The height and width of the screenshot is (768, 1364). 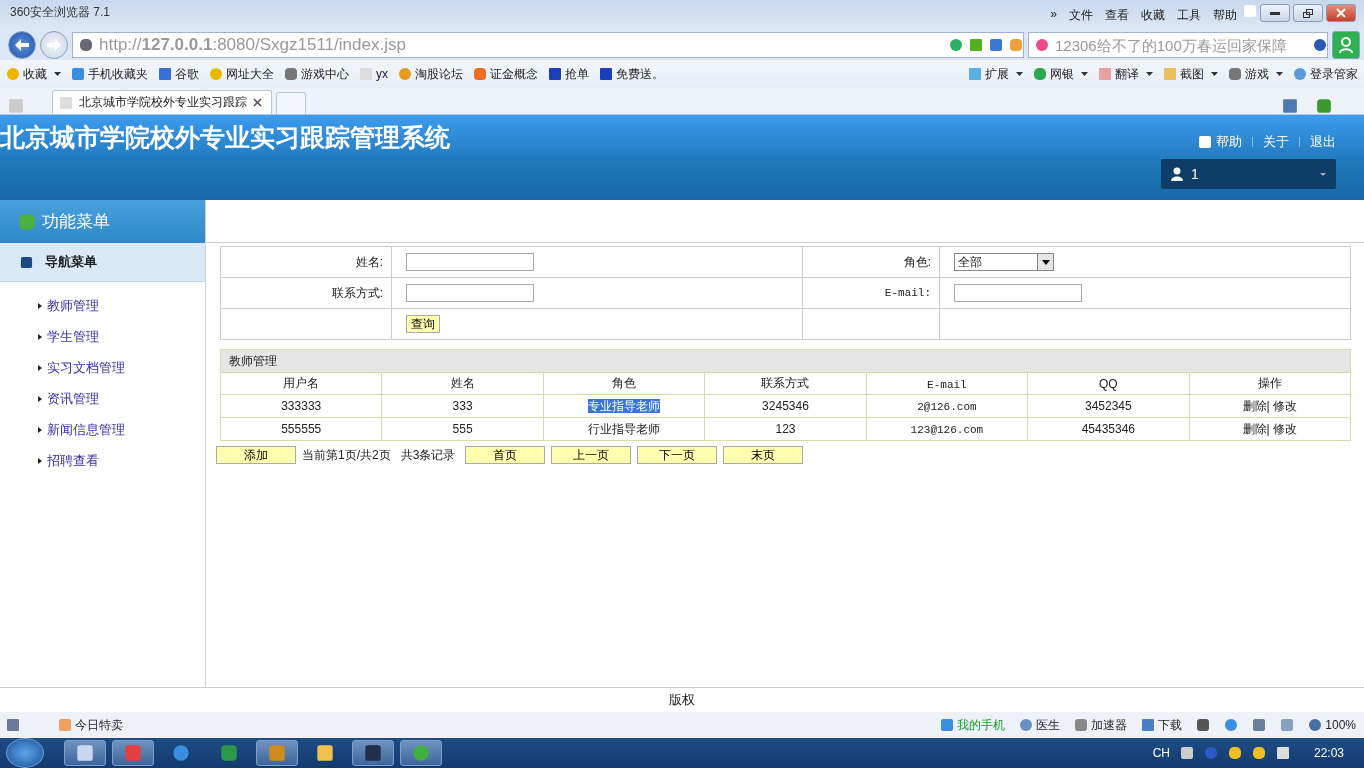 I want to click on table-cell: 行业指导老师, so click(x=624, y=429).